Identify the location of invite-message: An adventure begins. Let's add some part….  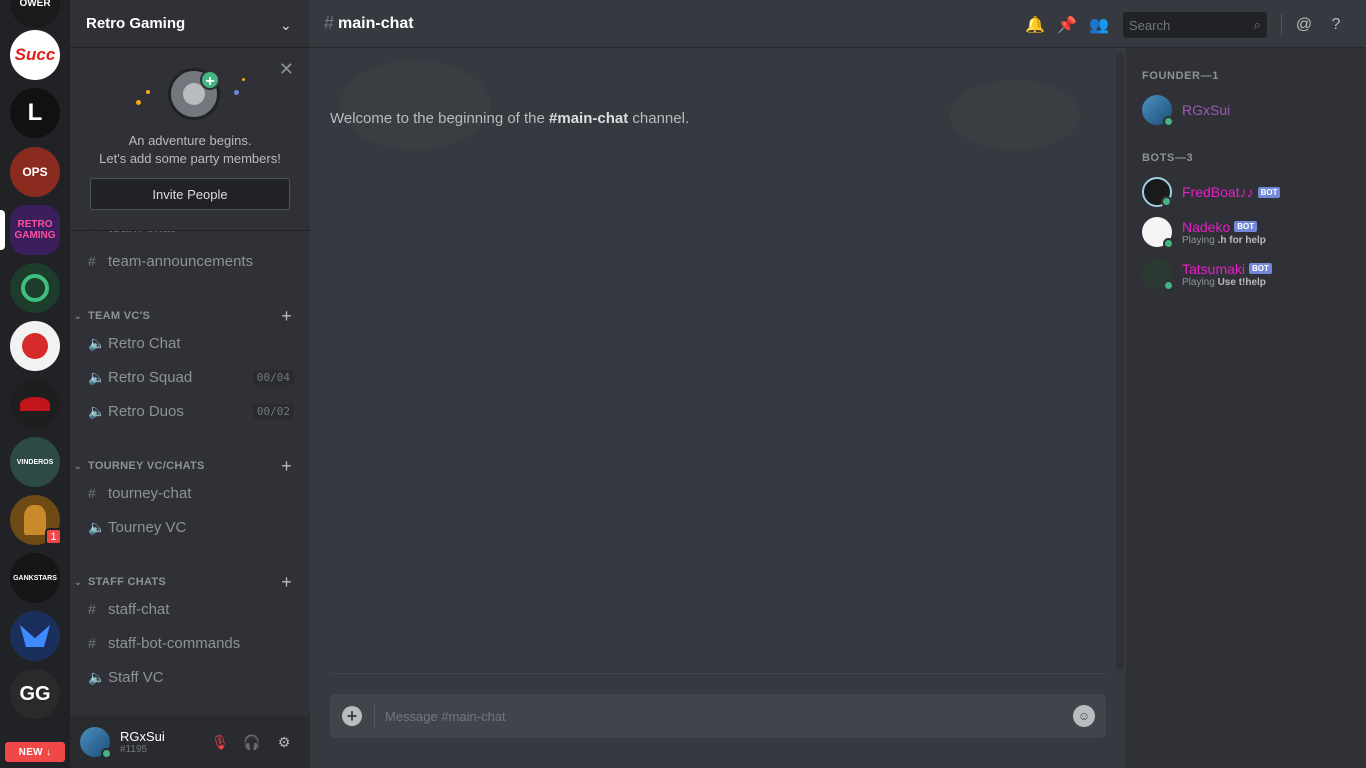
(190, 149).